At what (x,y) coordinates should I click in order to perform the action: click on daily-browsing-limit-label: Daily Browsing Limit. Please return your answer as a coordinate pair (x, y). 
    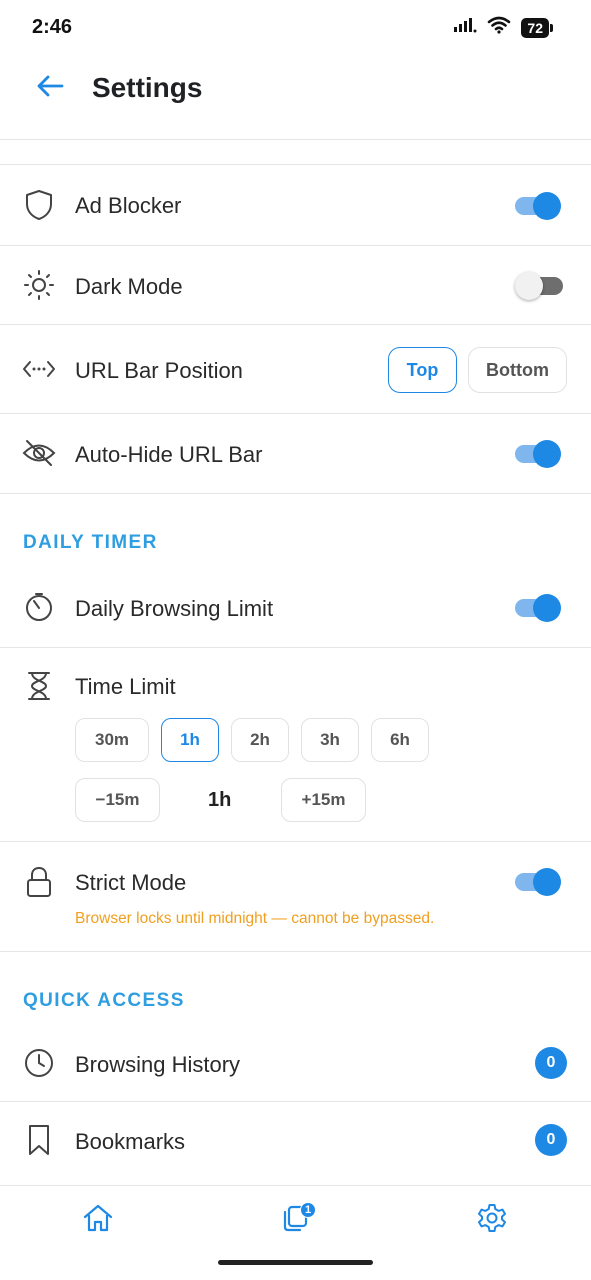
    Looking at the image, I should click on (174, 608).